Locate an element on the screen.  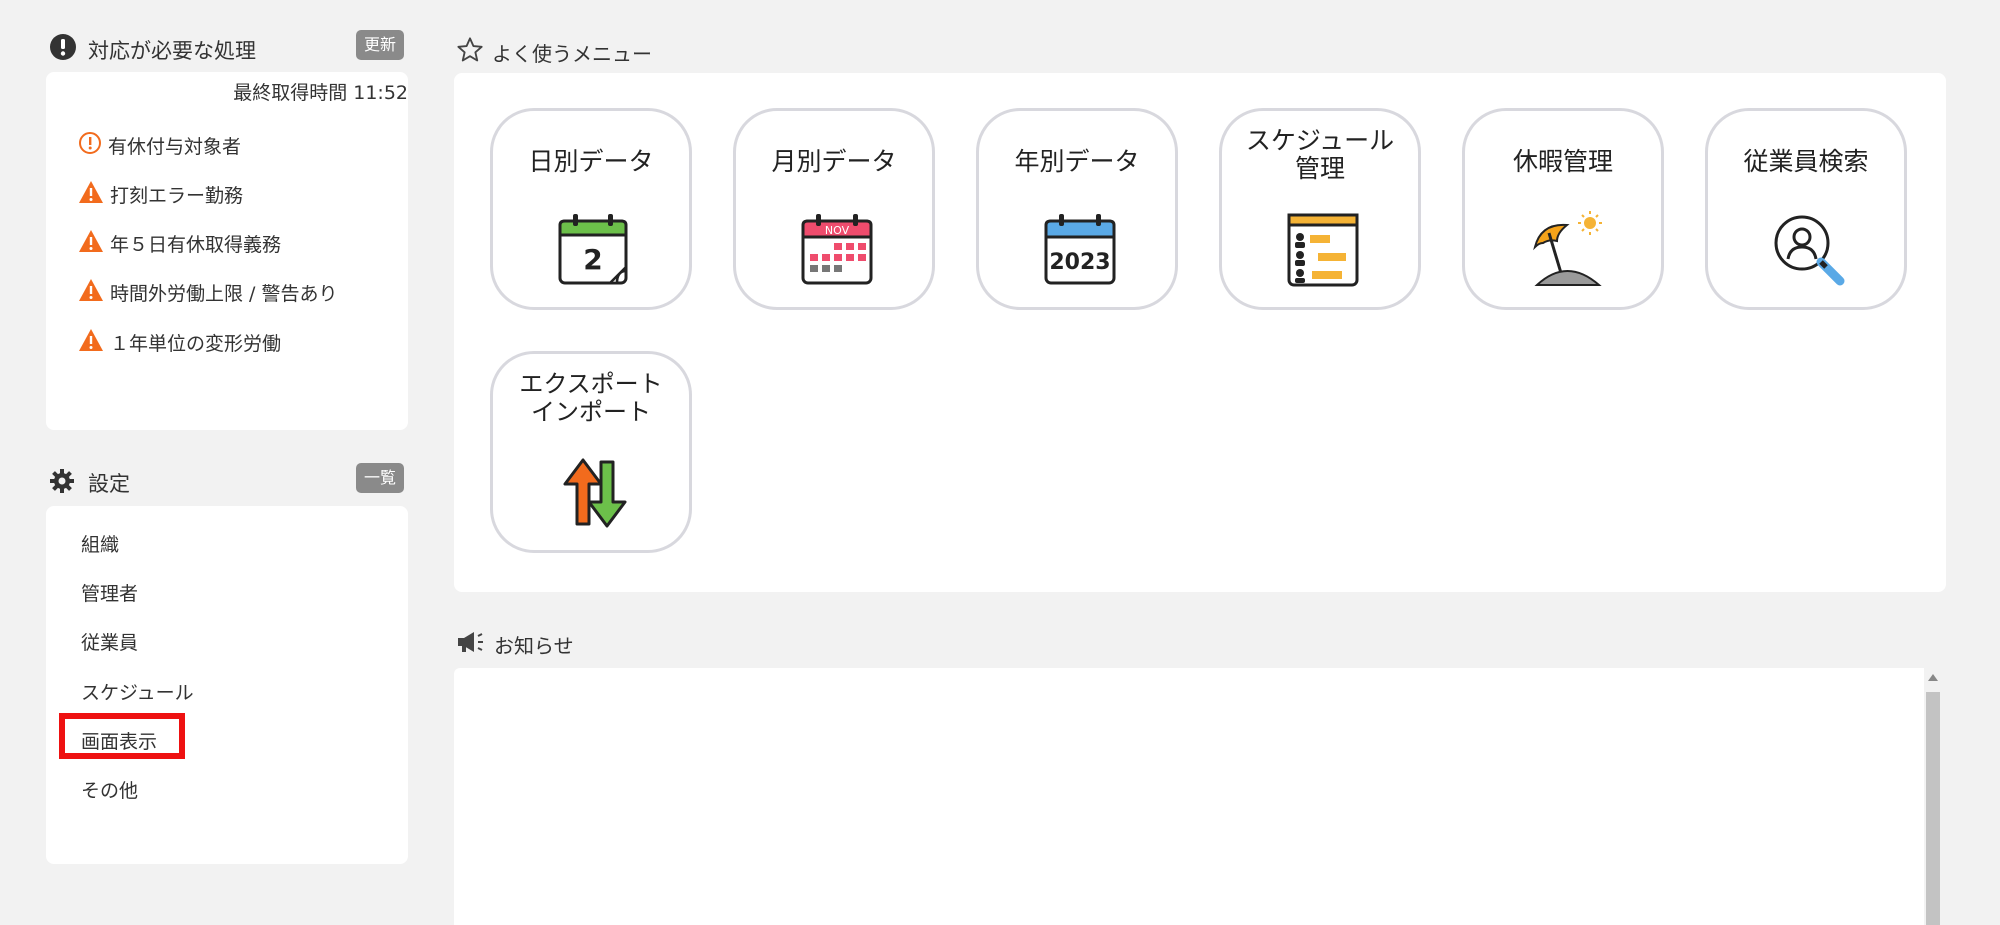
tile-schedule-management: スケジュール 管理 is located at coordinates (1320, 209).